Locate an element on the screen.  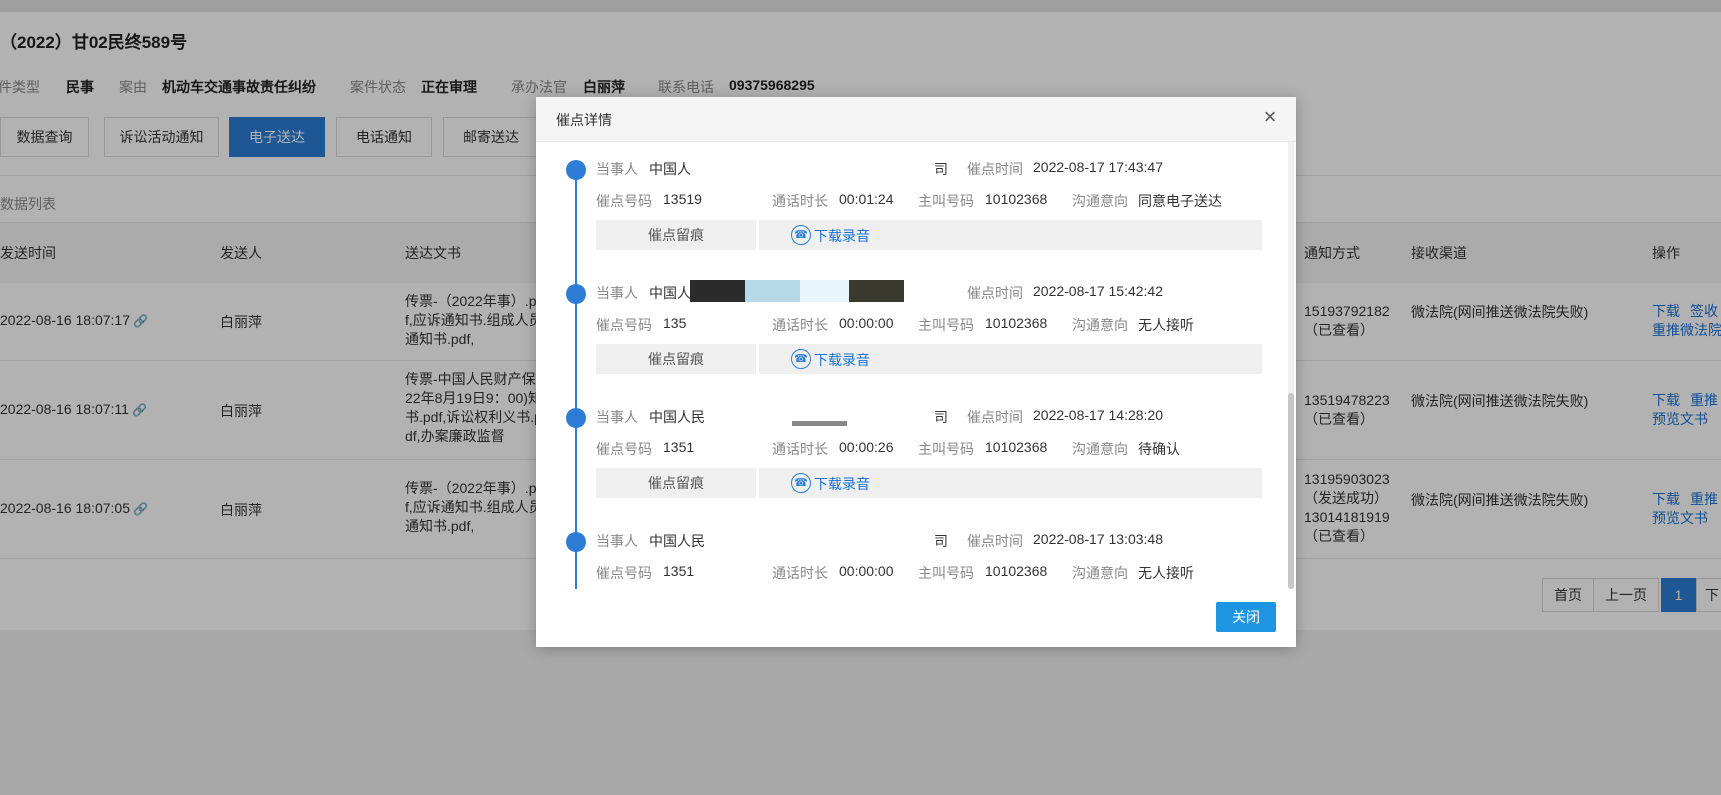
duration-value: 00:00:26 is located at coordinates (866, 447).